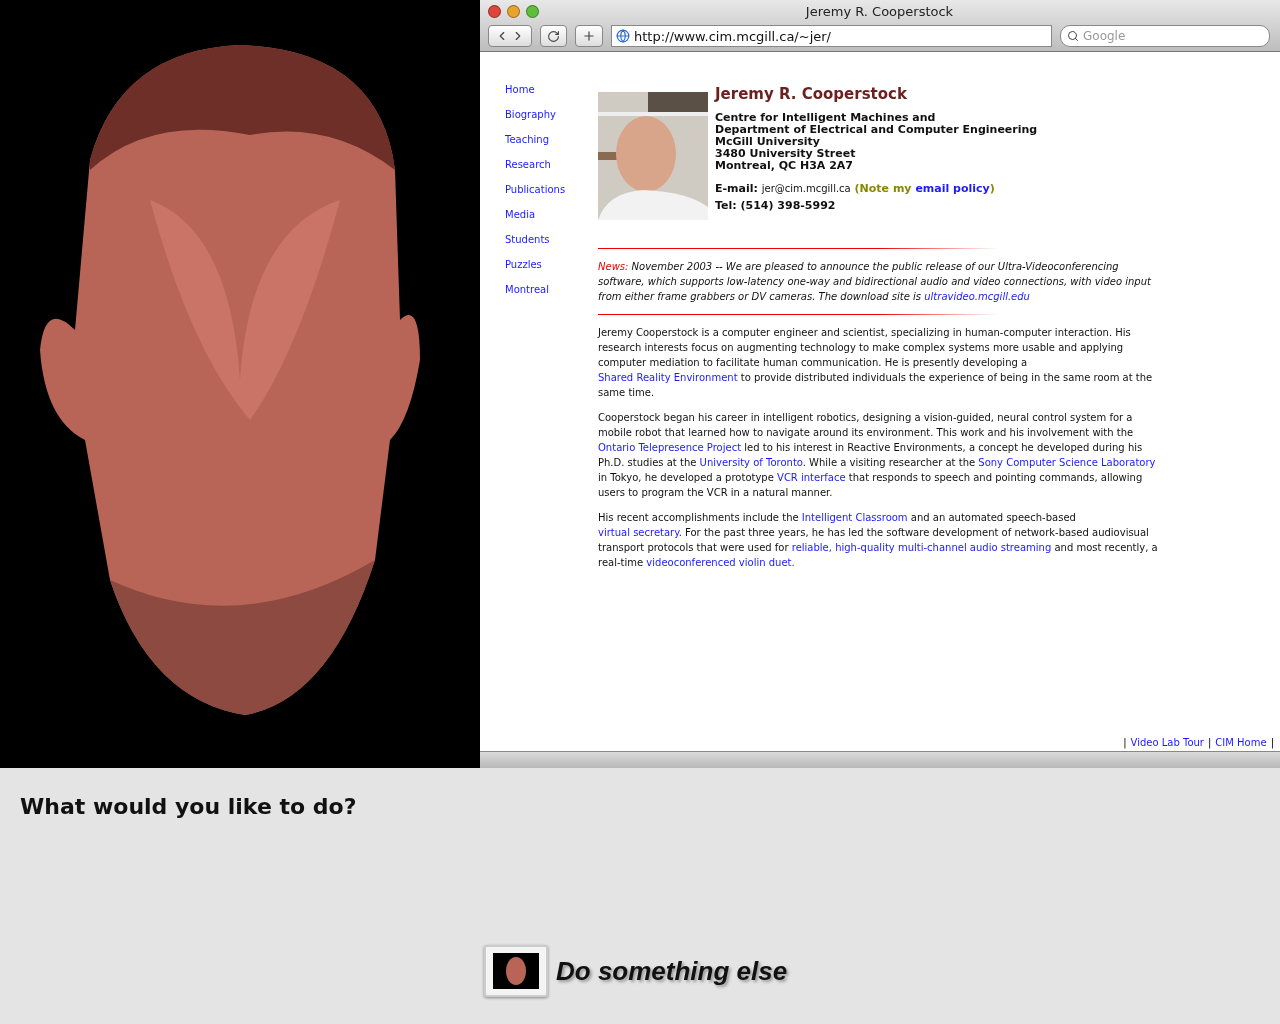 This screenshot has height=1024, width=1280. What do you see at coordinates (623, 36) in the screenshot?
I see `globe-icon` at bounding box center [623, 36].